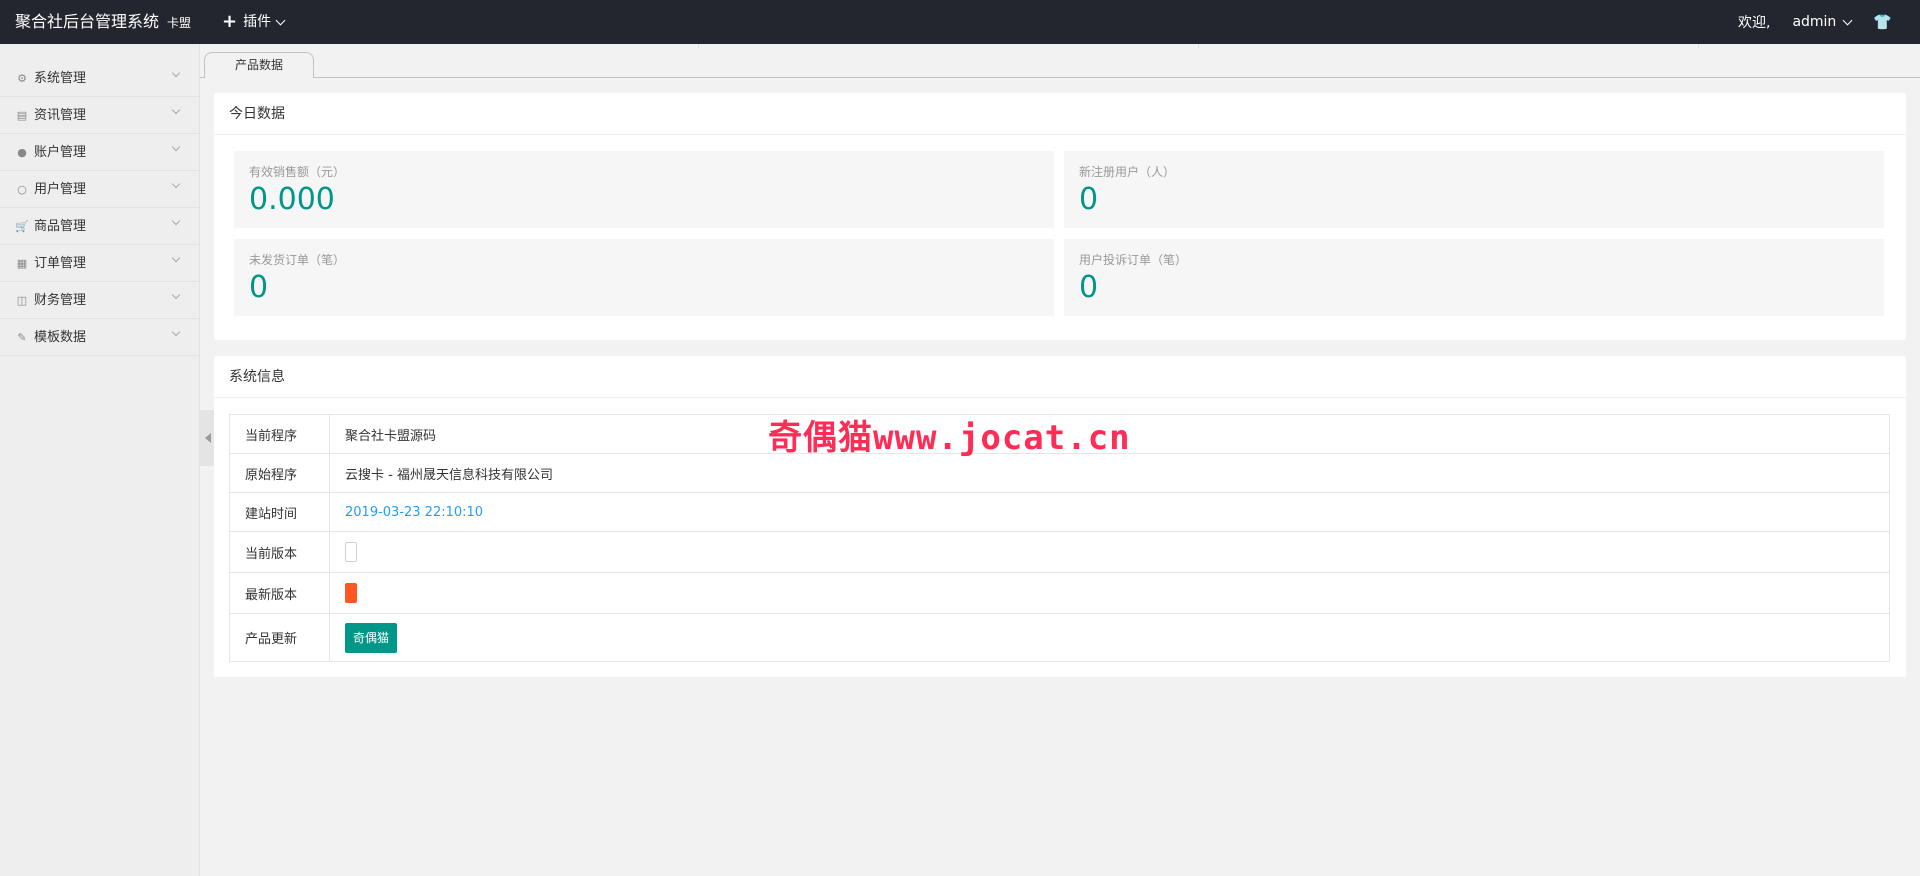  What do you see at coordinates (351, 552) in the screenshot?
I see `current-version-badge` at bounding box center [351, 552].